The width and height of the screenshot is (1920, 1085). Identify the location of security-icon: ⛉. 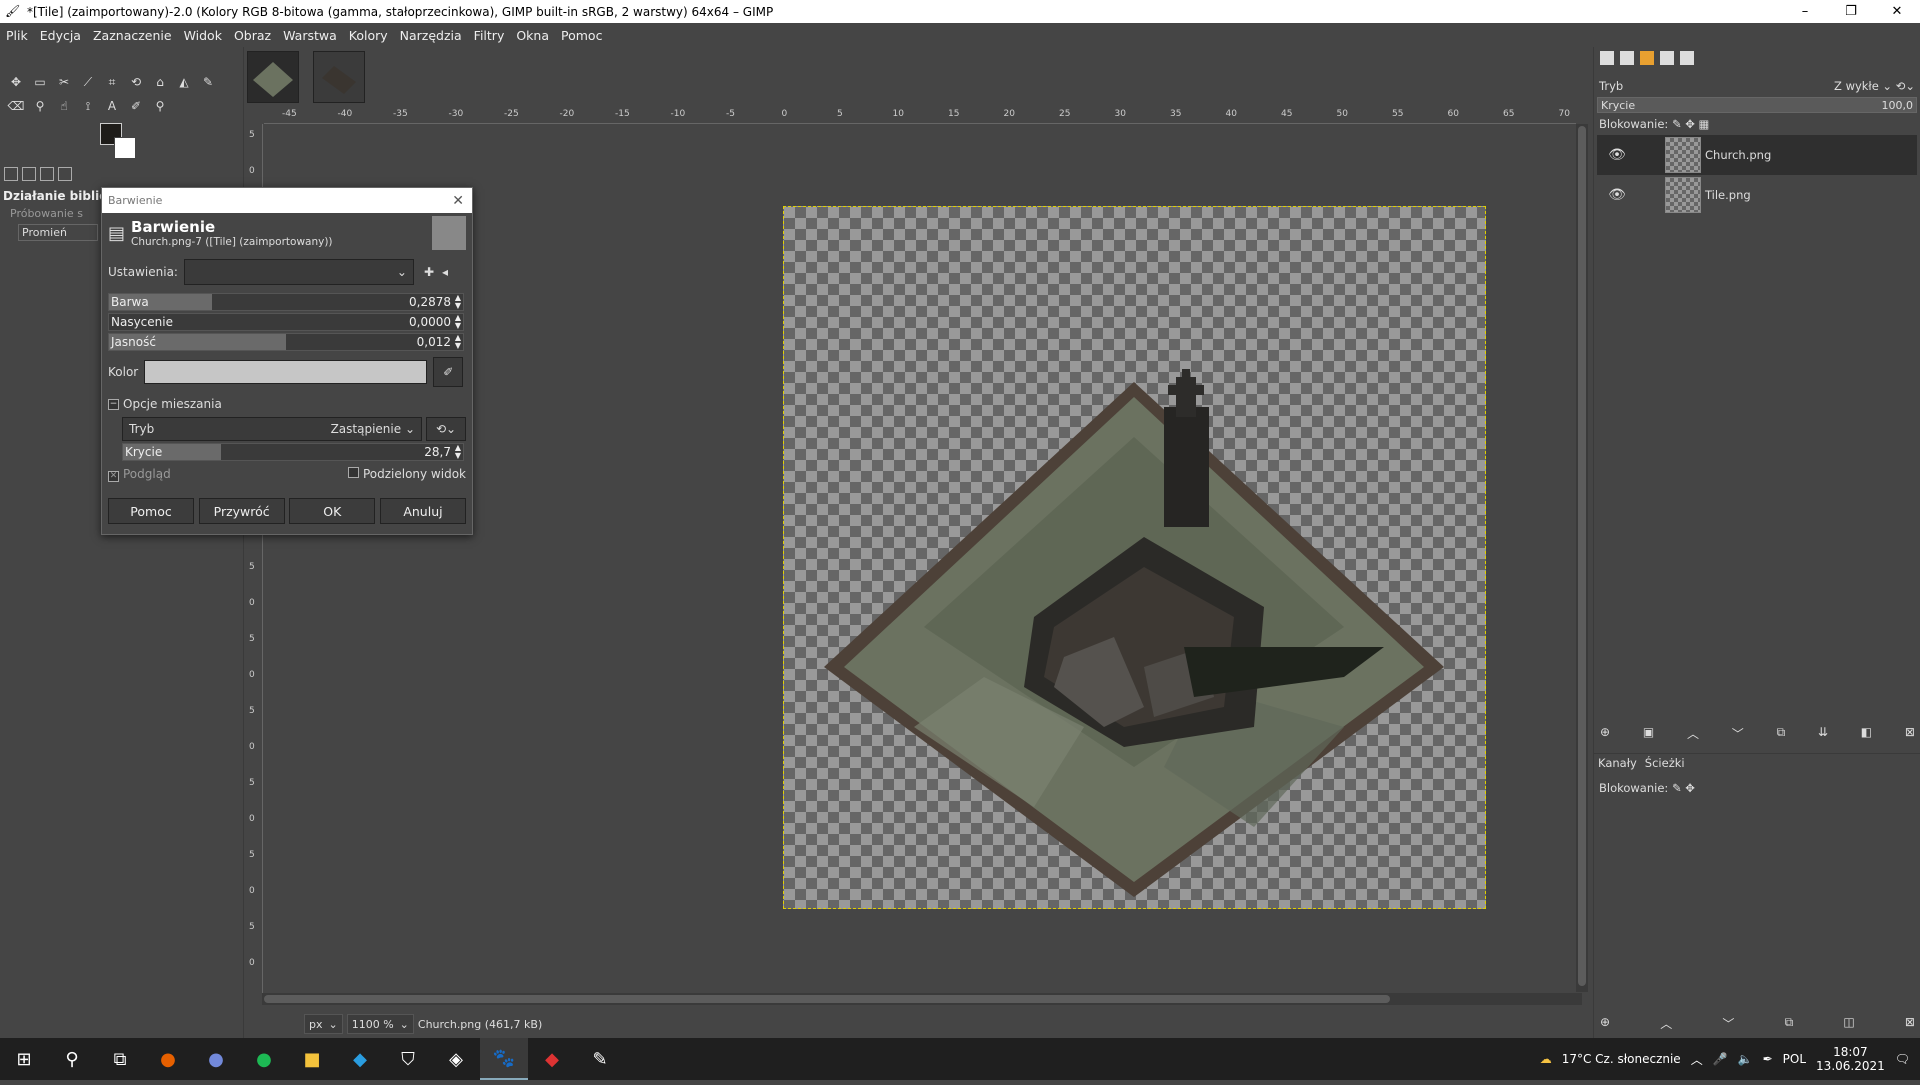
(408, 1059).